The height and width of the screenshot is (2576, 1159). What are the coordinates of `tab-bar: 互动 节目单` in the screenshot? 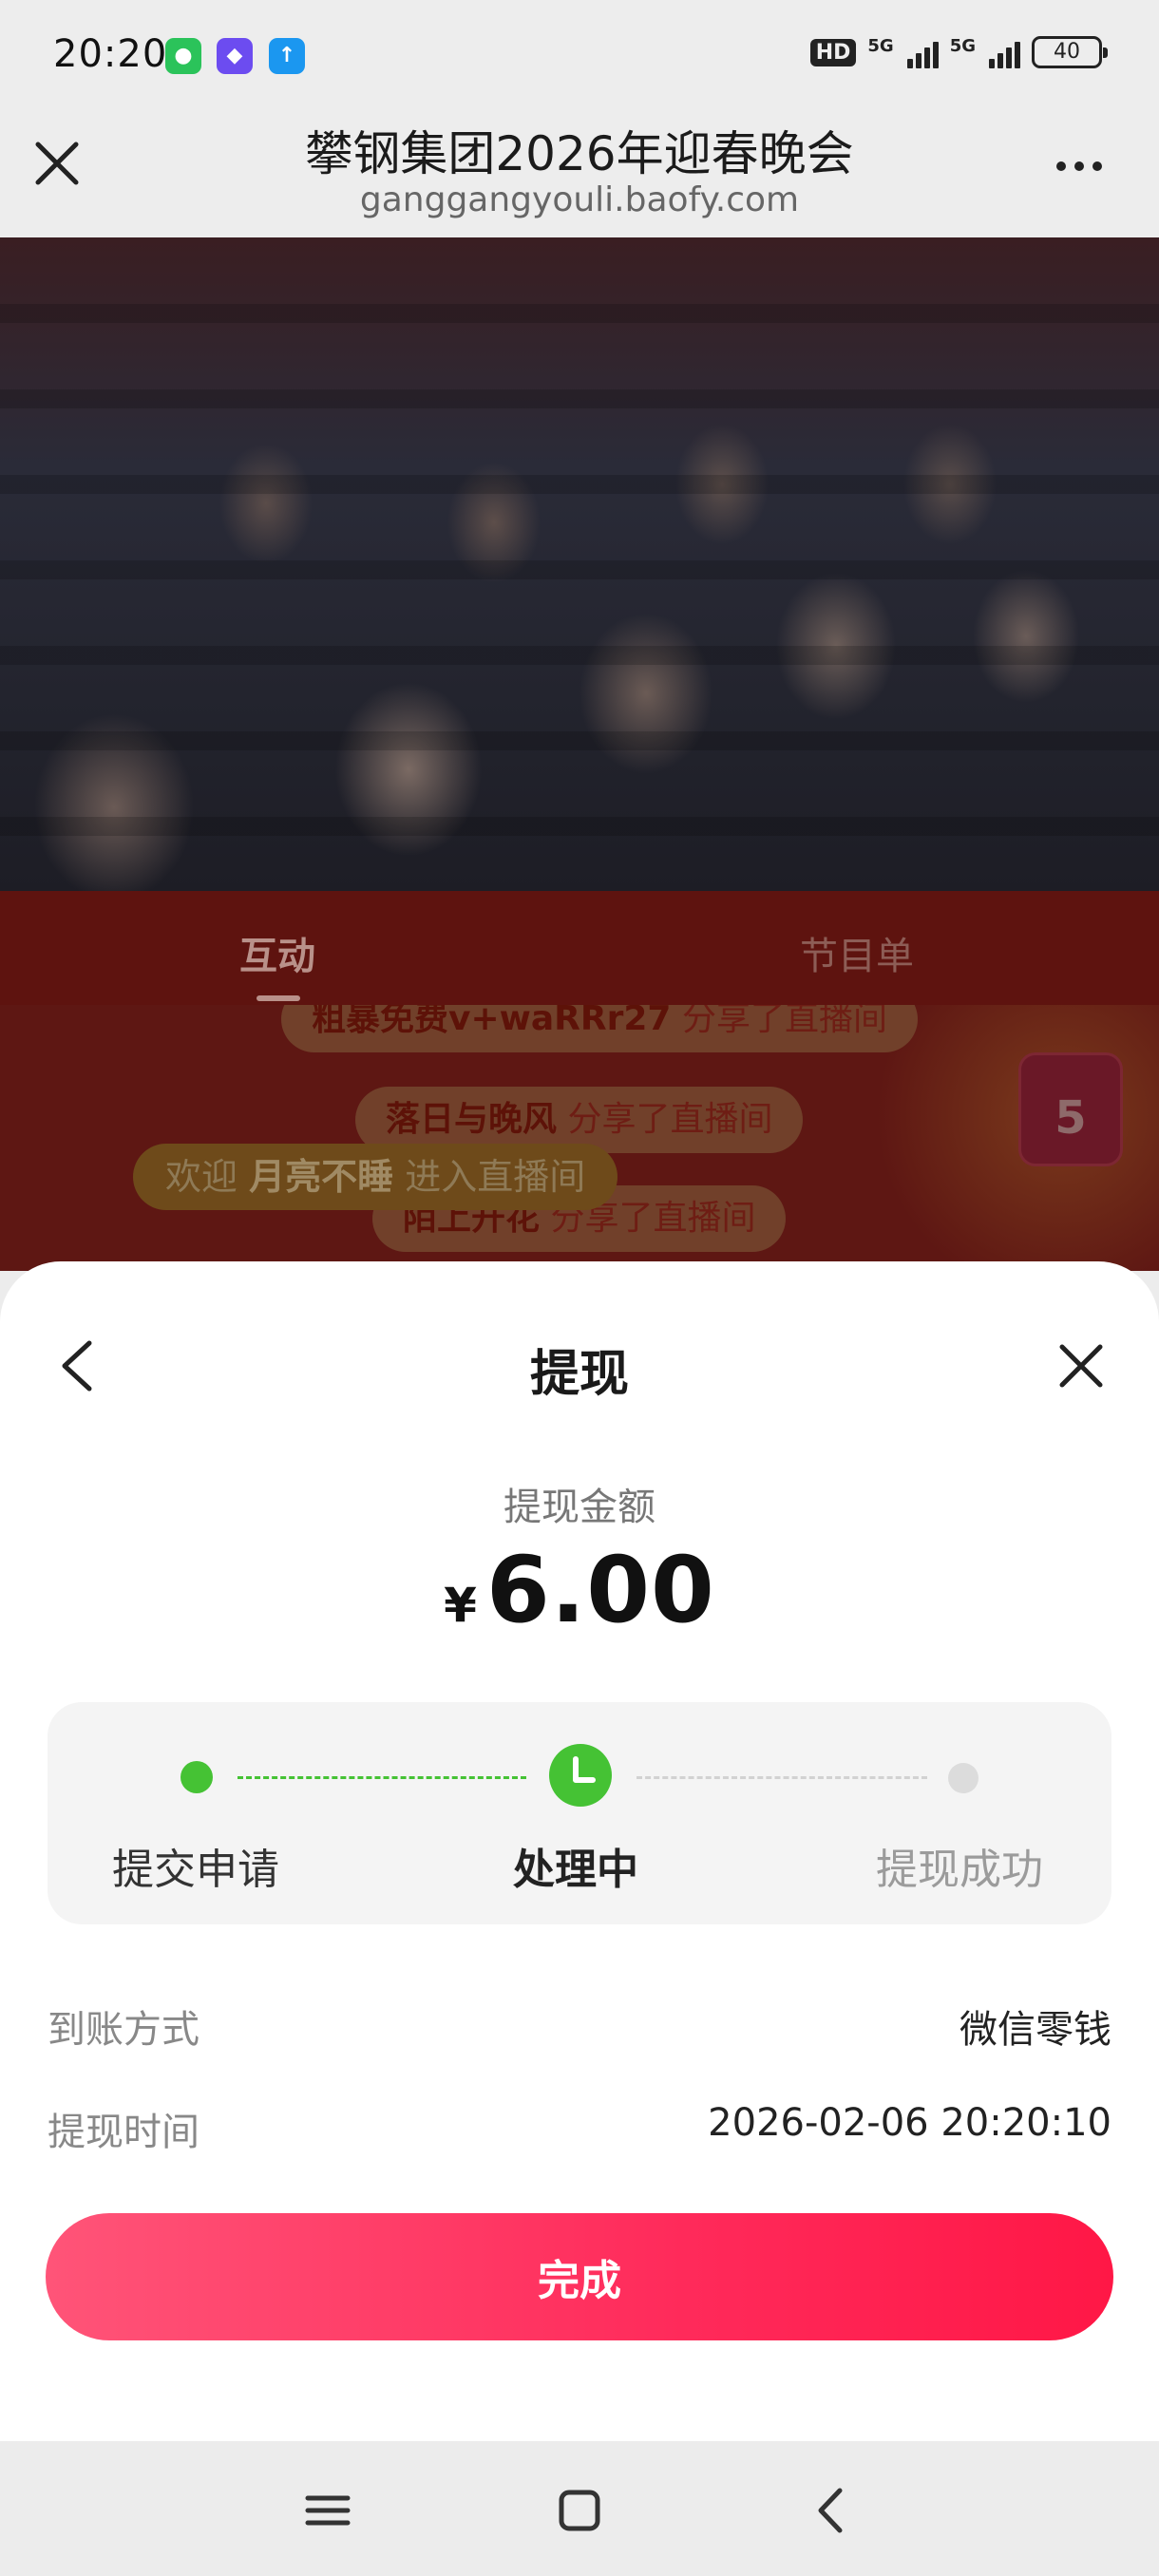 It's located at (579, 948).